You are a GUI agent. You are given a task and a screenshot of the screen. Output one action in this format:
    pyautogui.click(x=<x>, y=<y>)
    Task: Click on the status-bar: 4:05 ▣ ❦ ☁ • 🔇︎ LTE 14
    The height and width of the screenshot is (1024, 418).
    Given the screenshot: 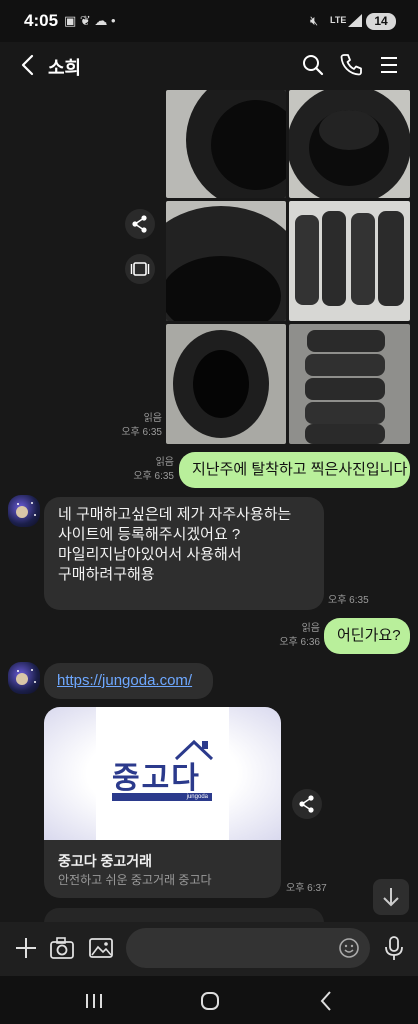 What is the action you would take?
    pyautogui.click(x=209, y=21)
    